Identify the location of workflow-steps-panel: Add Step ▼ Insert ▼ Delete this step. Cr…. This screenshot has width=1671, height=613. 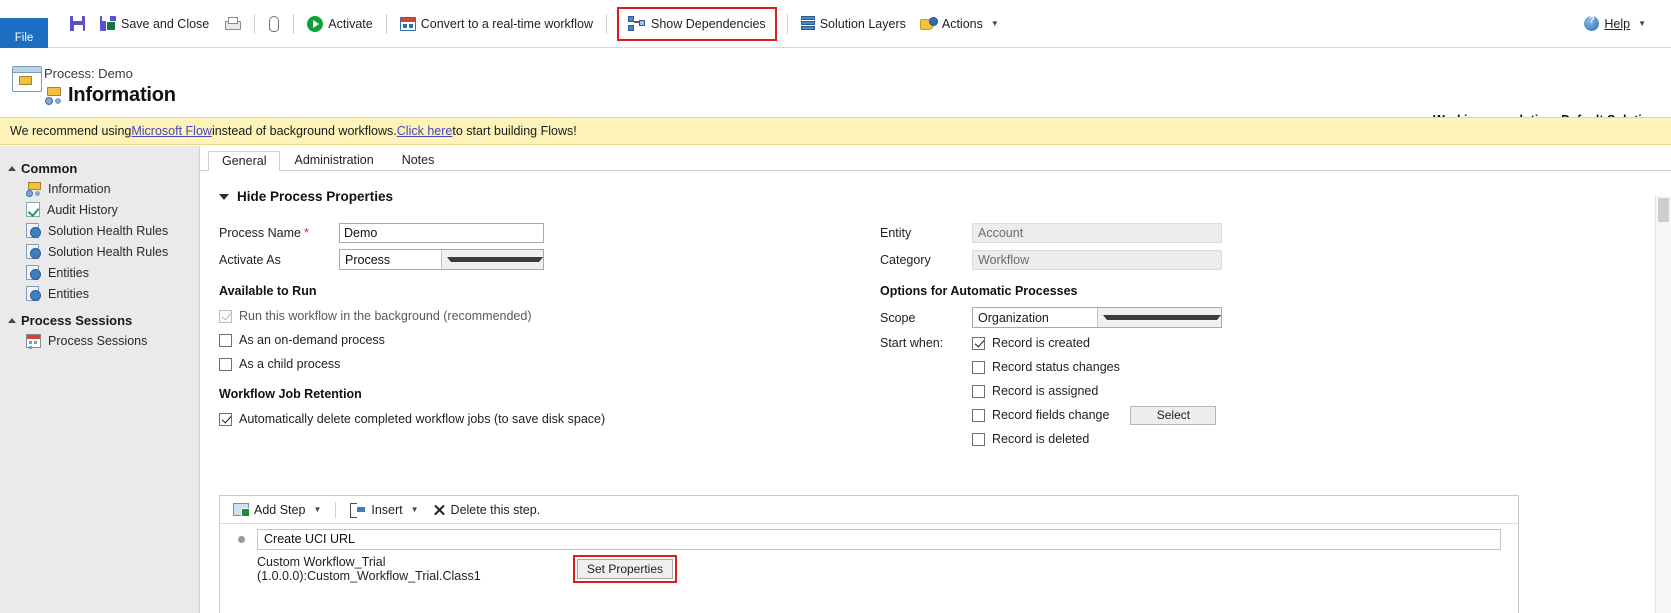
(869, 554).